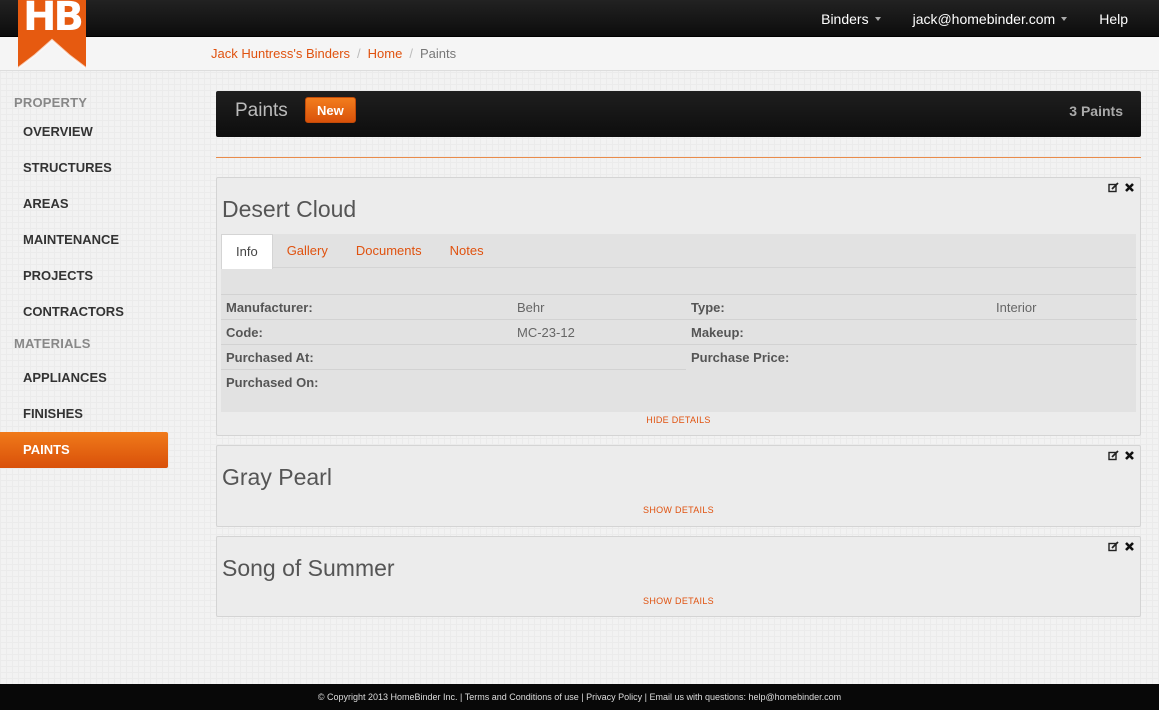 The width and height of the screenshot is (1159, 710). Describe the element at coordinates (679, 382) in the screenshot. I see `detail-row: Purchased On:` at that location.